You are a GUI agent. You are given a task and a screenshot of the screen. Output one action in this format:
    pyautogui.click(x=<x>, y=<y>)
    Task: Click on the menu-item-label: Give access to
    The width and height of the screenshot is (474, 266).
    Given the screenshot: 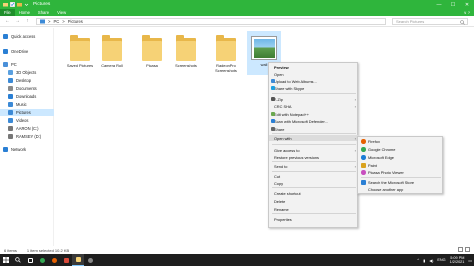 What is the action you would take?
    pyautogui.click(x=287, y=150)
    